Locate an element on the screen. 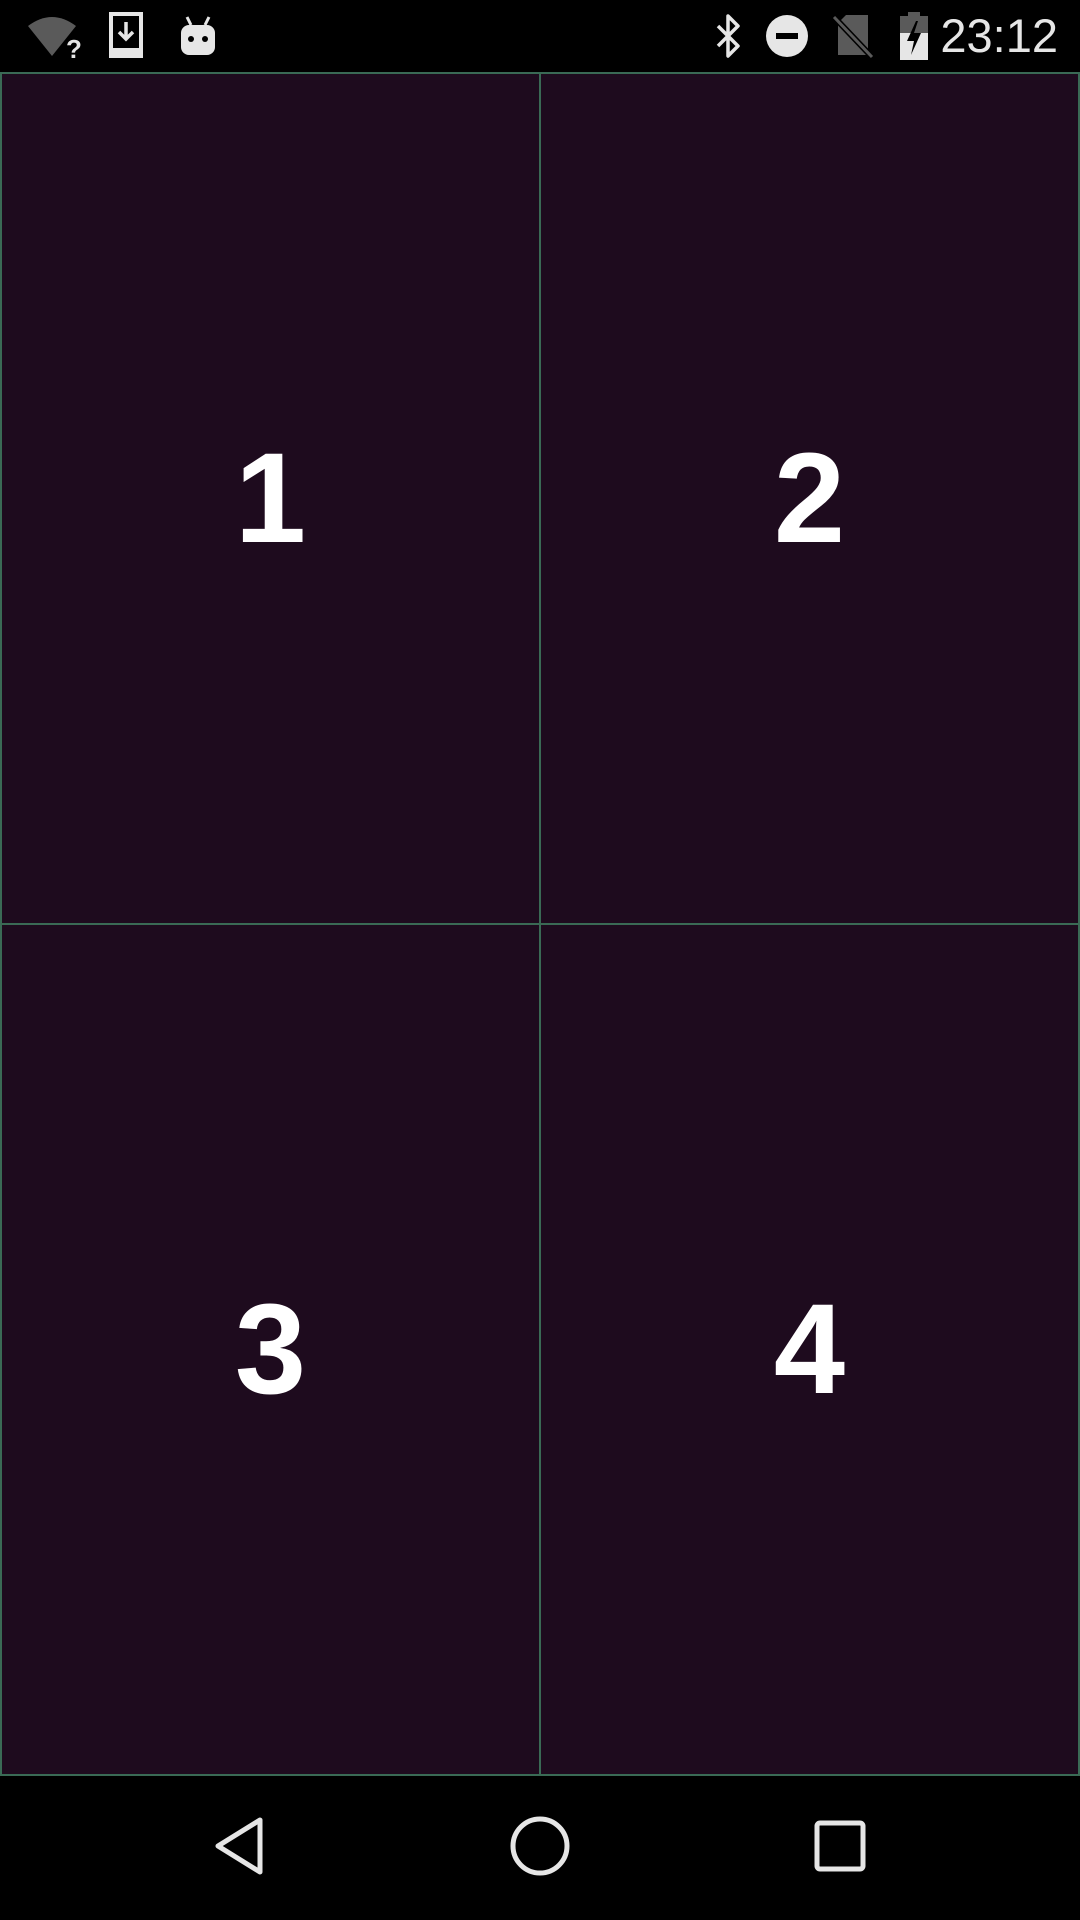 The height and width of the screenshot is (1920, 1080). navigation-bar is located at coordinates (540, 1848).